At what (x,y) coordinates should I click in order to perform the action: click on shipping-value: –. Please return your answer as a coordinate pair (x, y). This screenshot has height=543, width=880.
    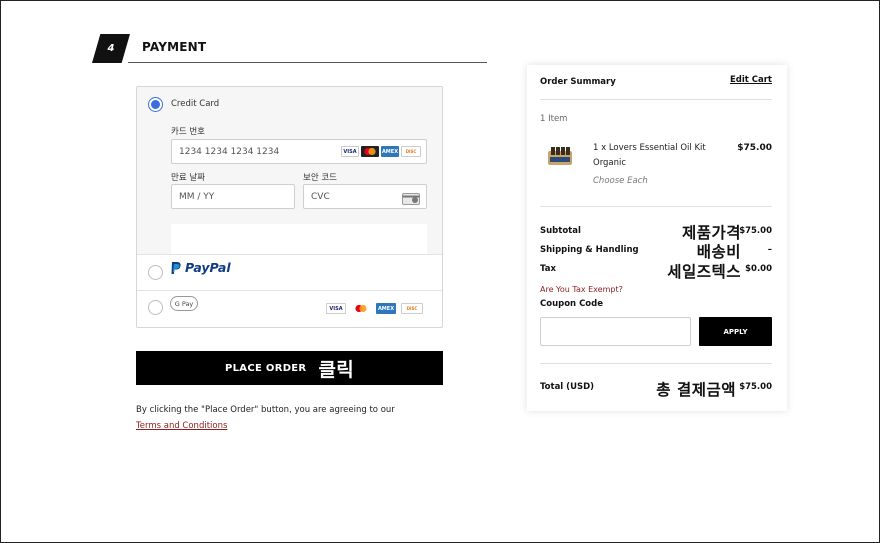
    Looking at the image, I should click on (769, 250).